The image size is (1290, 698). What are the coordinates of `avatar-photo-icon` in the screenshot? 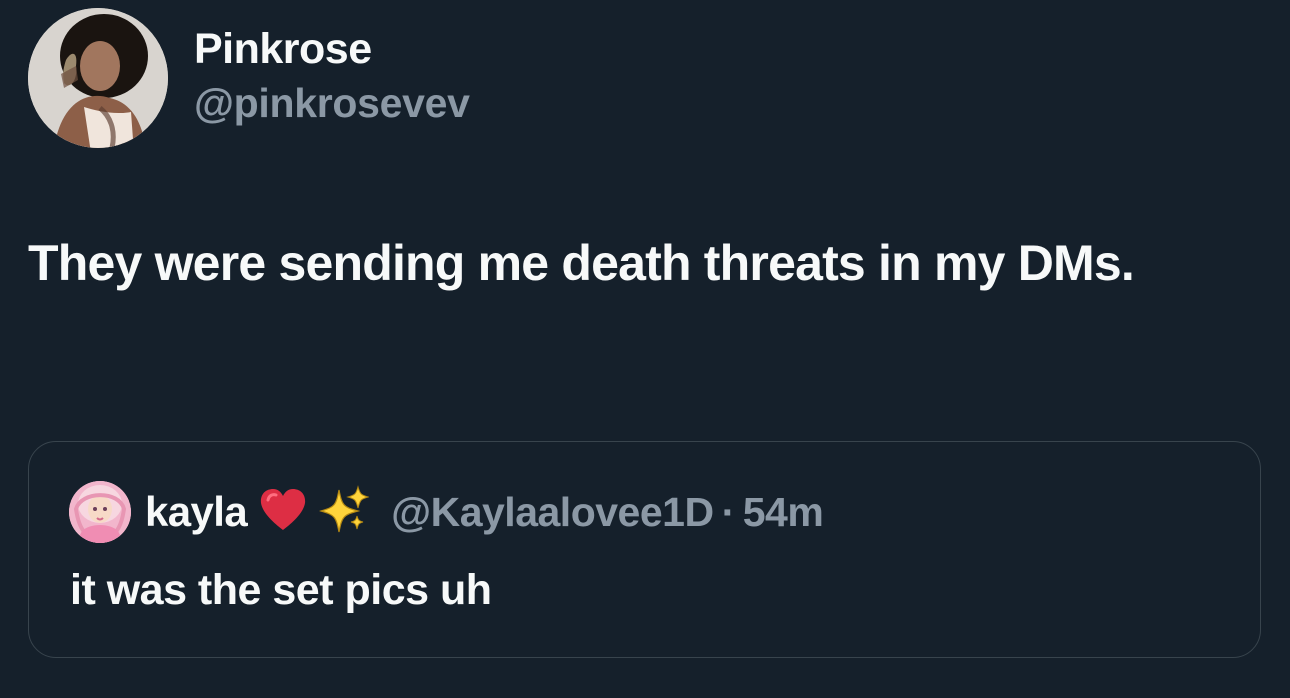 It's located at (98, 78).